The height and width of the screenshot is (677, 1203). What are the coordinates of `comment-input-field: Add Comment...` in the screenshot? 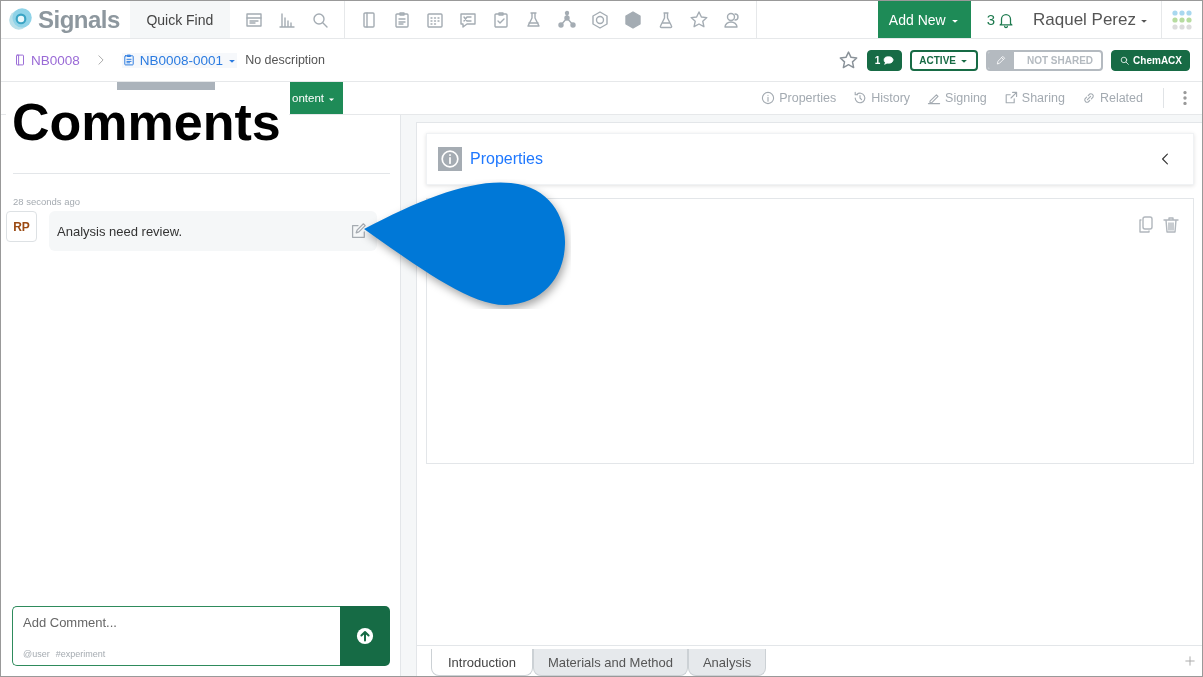 It's located at (176, 622).